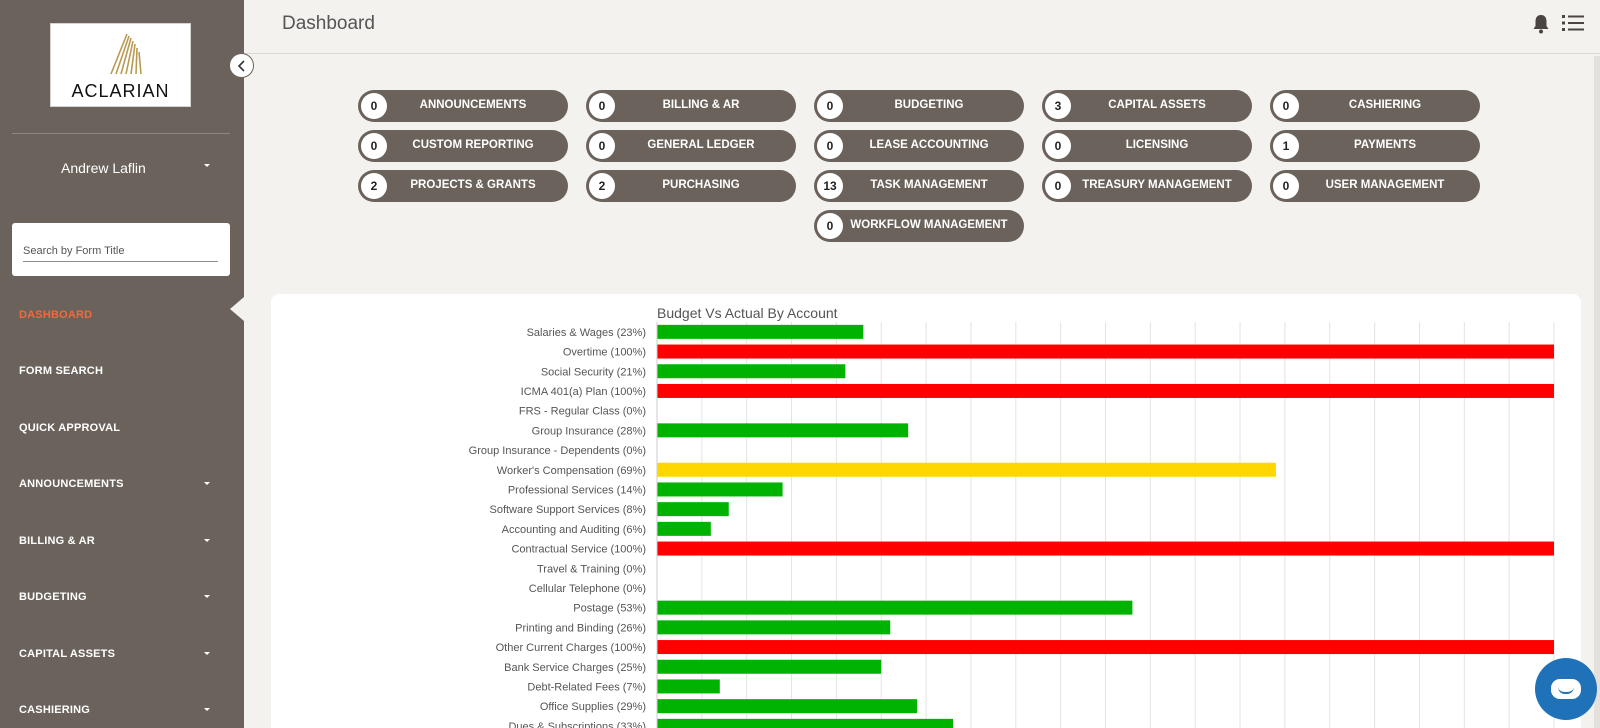  I want to click on collapse-sidebar-button, so click(241, 65).